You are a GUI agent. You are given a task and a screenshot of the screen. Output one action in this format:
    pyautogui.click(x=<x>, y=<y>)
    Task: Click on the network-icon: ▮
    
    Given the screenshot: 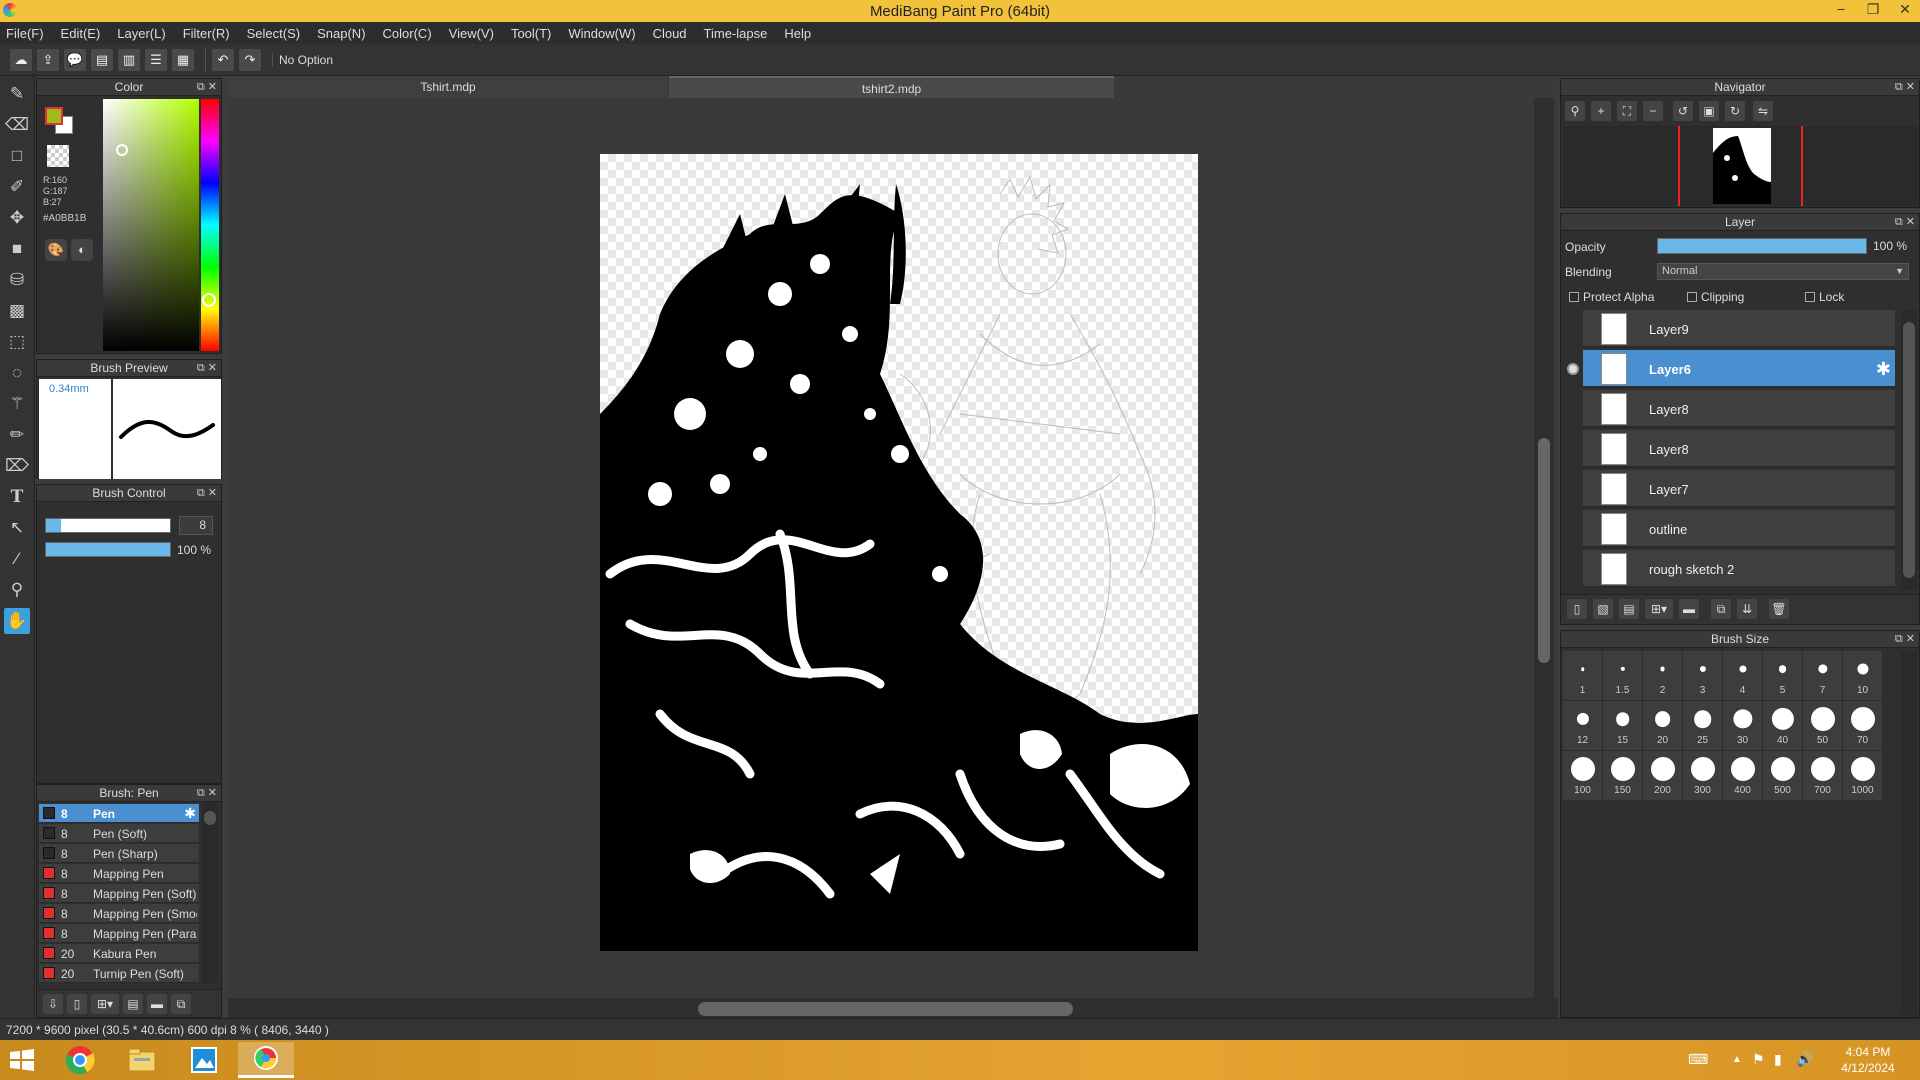 What is the action you would take?
    pyautogui.click(x=1778, y=1059)
    